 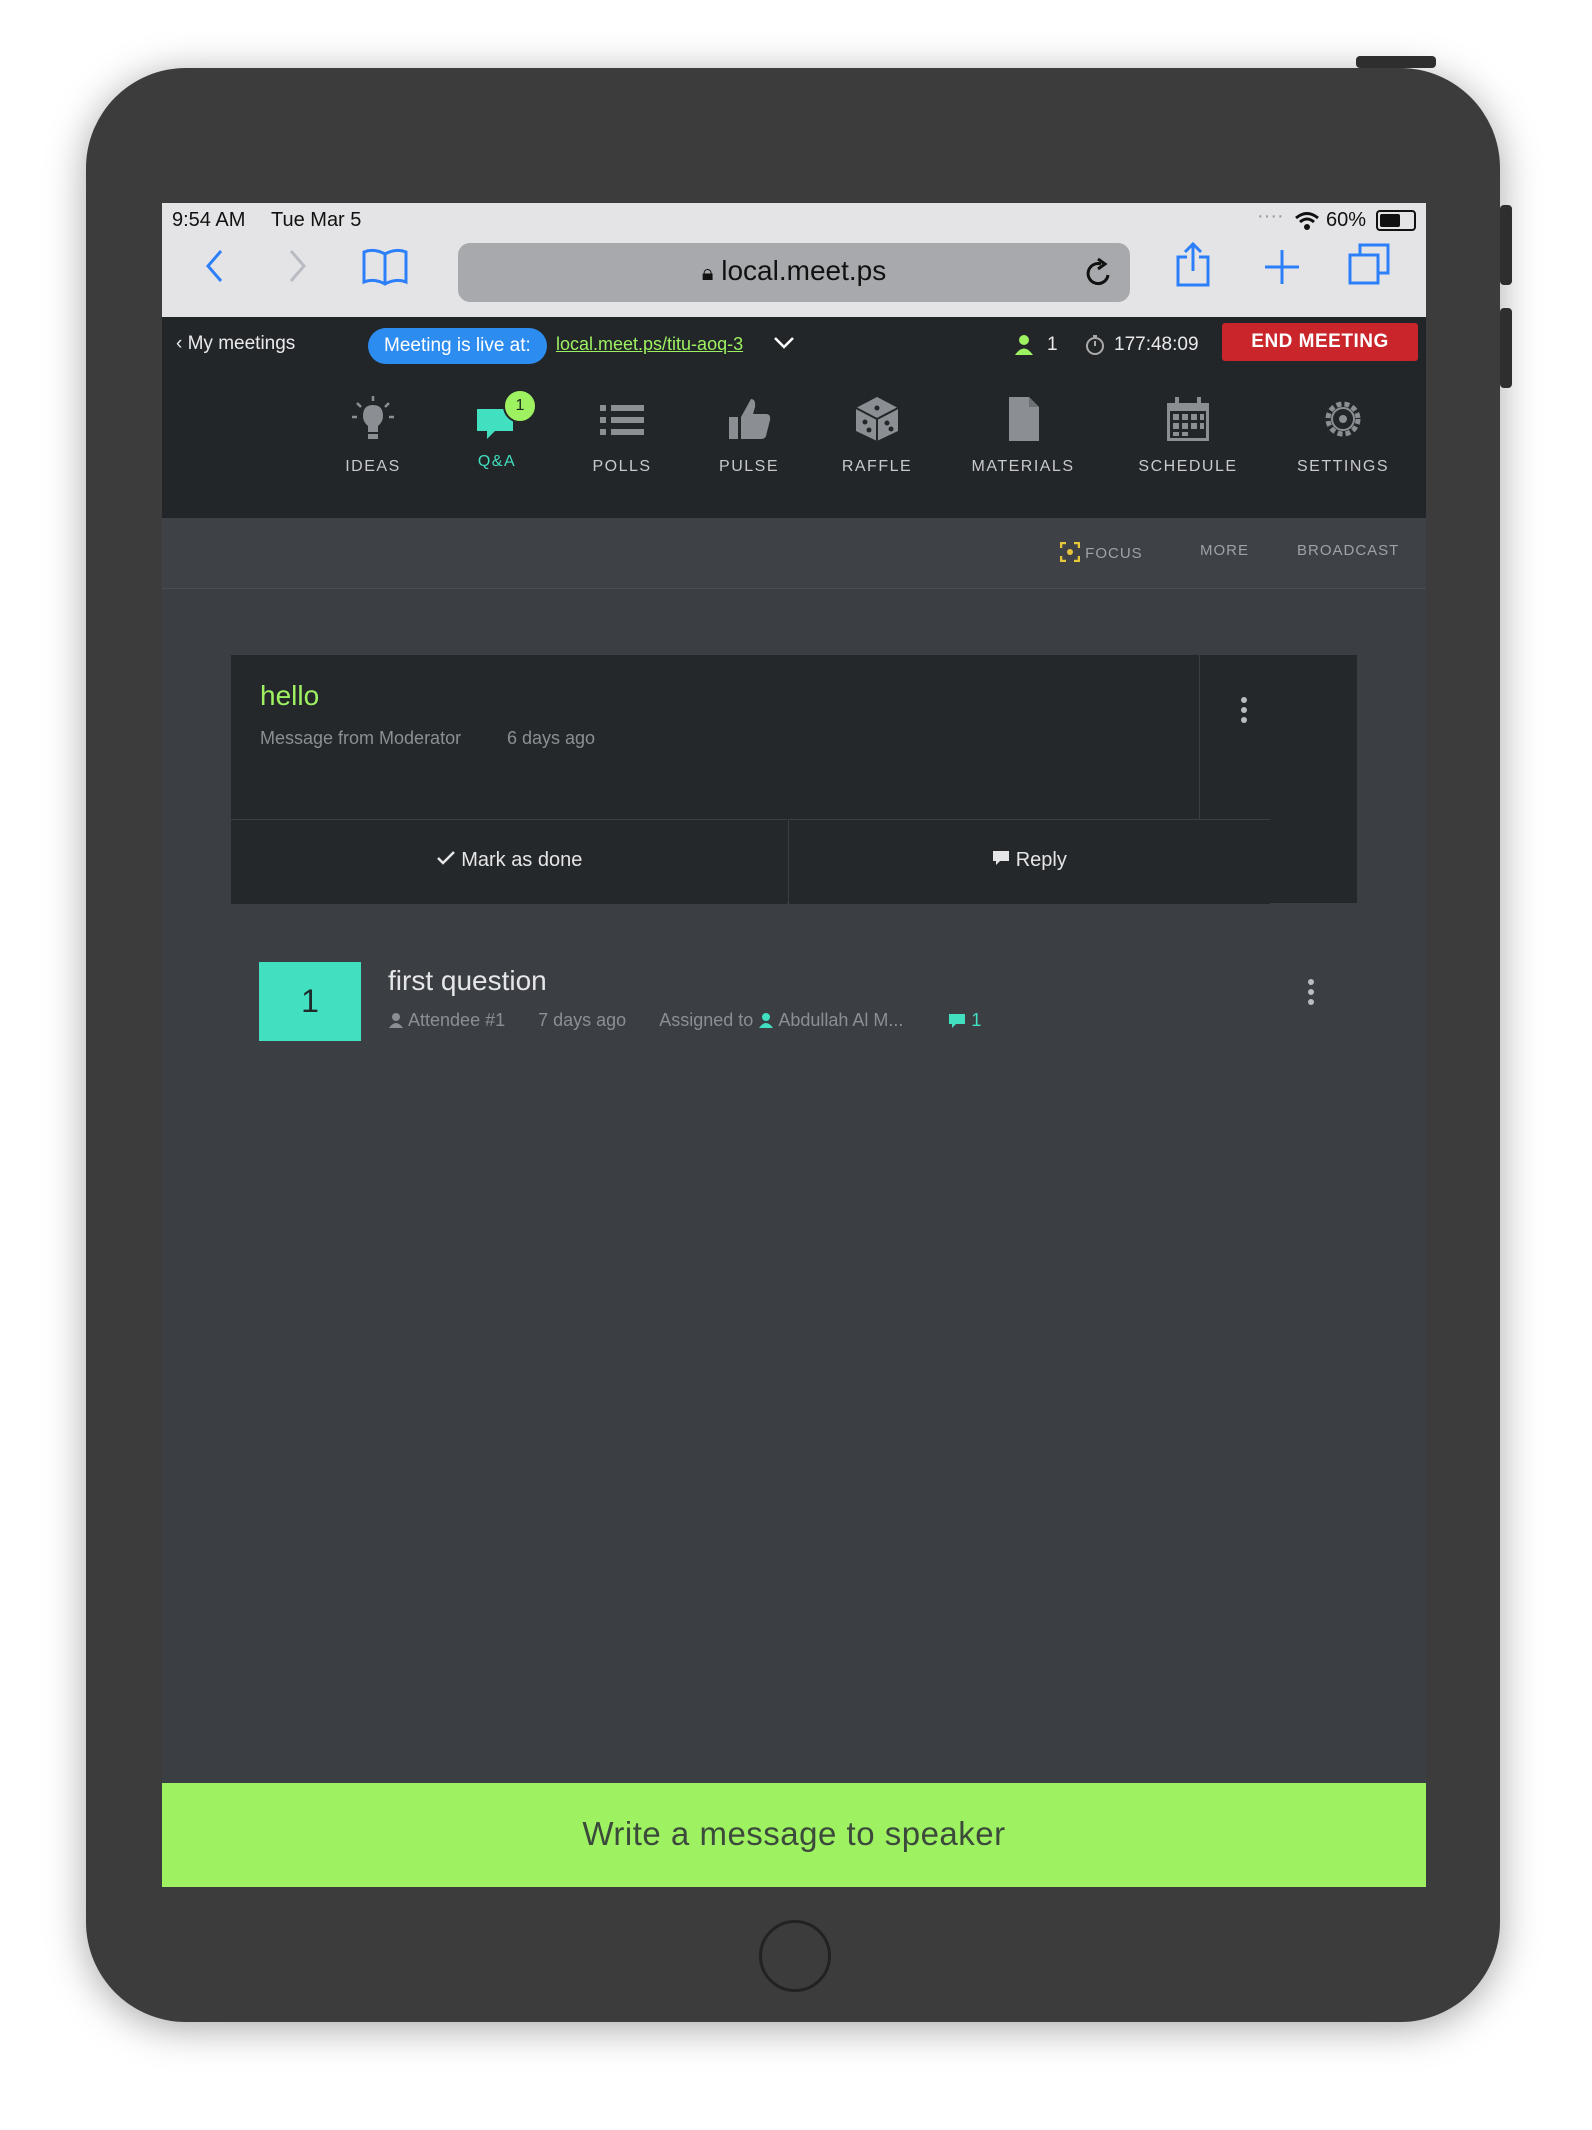 What do you see at coordinates (467, 981) in the screenshot?
I see `question-title: first question` at bounding box center [467, 981].